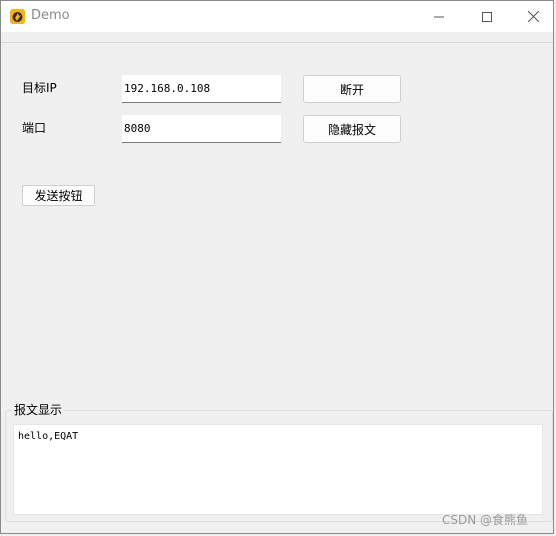 This screenshot has width=556, height=536. I want to click on port-label: 端口, so click(34, 128).